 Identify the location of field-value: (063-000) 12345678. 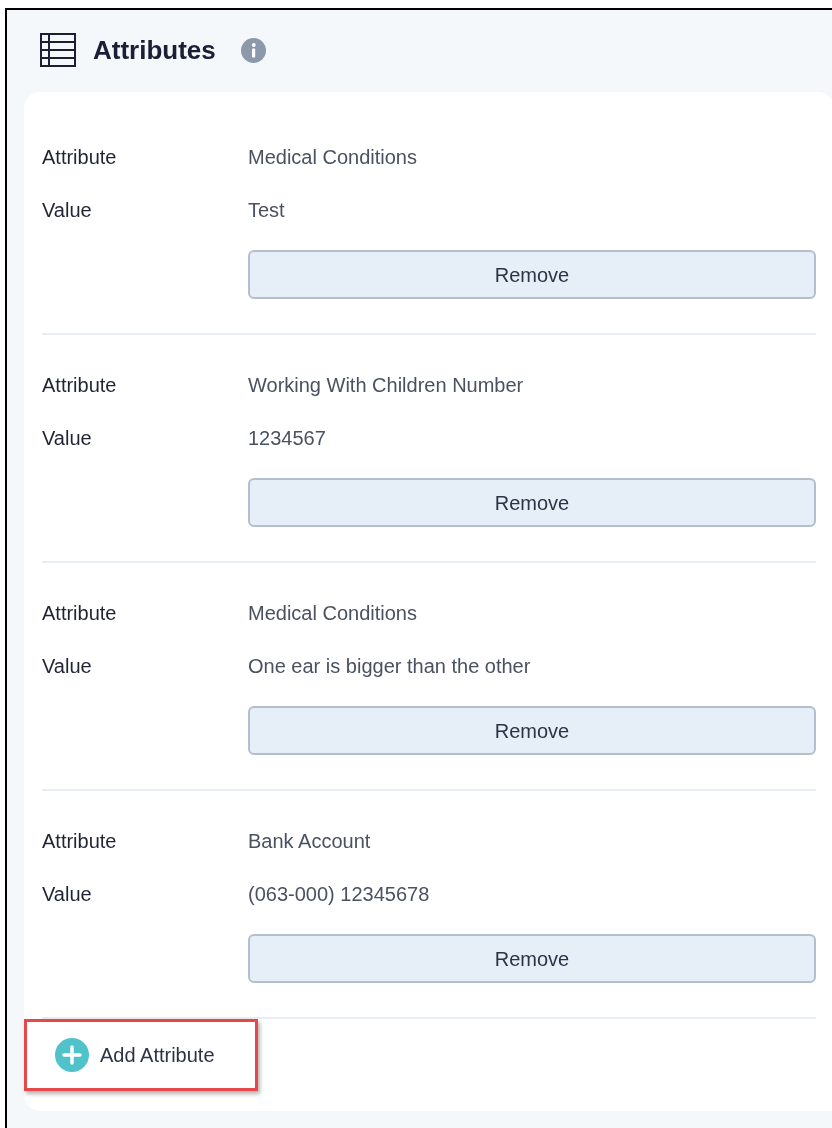
(339, 894).